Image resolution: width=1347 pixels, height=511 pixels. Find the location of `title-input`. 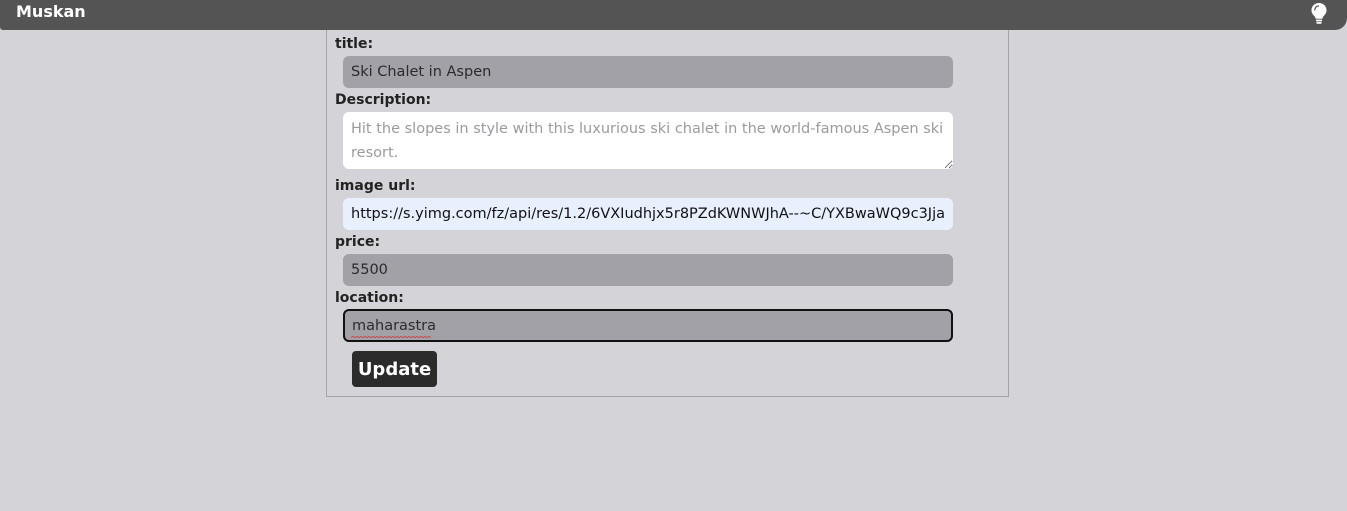

title-input is located at coordinates (648, 72).